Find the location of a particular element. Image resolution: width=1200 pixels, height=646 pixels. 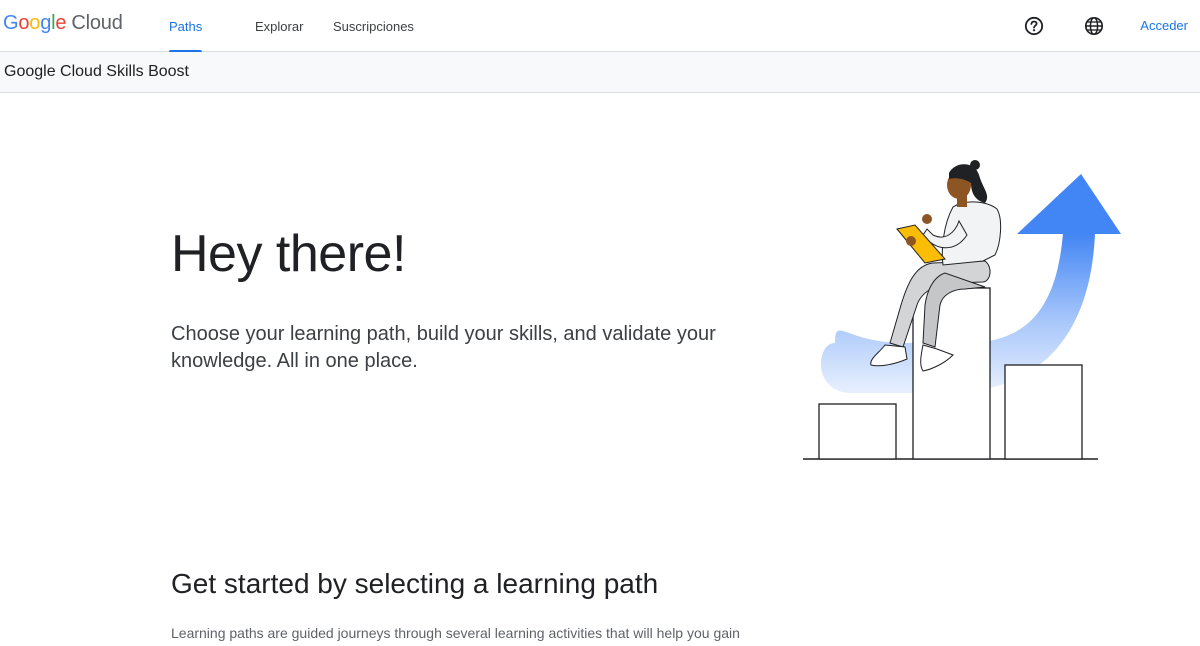

logo-product-name: Cloud is located at coordinates (97, 23).